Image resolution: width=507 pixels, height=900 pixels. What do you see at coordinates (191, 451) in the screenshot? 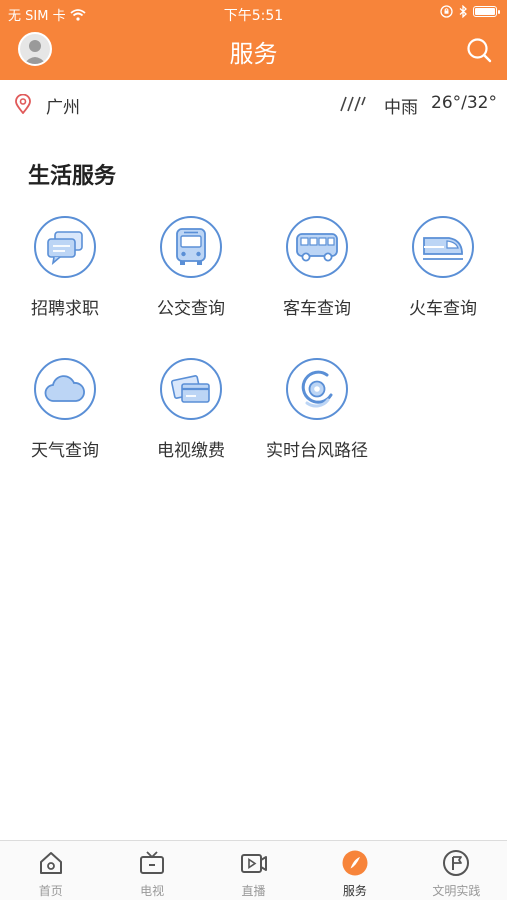
I see `service-label: 电视缴费` at bounding box center [191, 451].